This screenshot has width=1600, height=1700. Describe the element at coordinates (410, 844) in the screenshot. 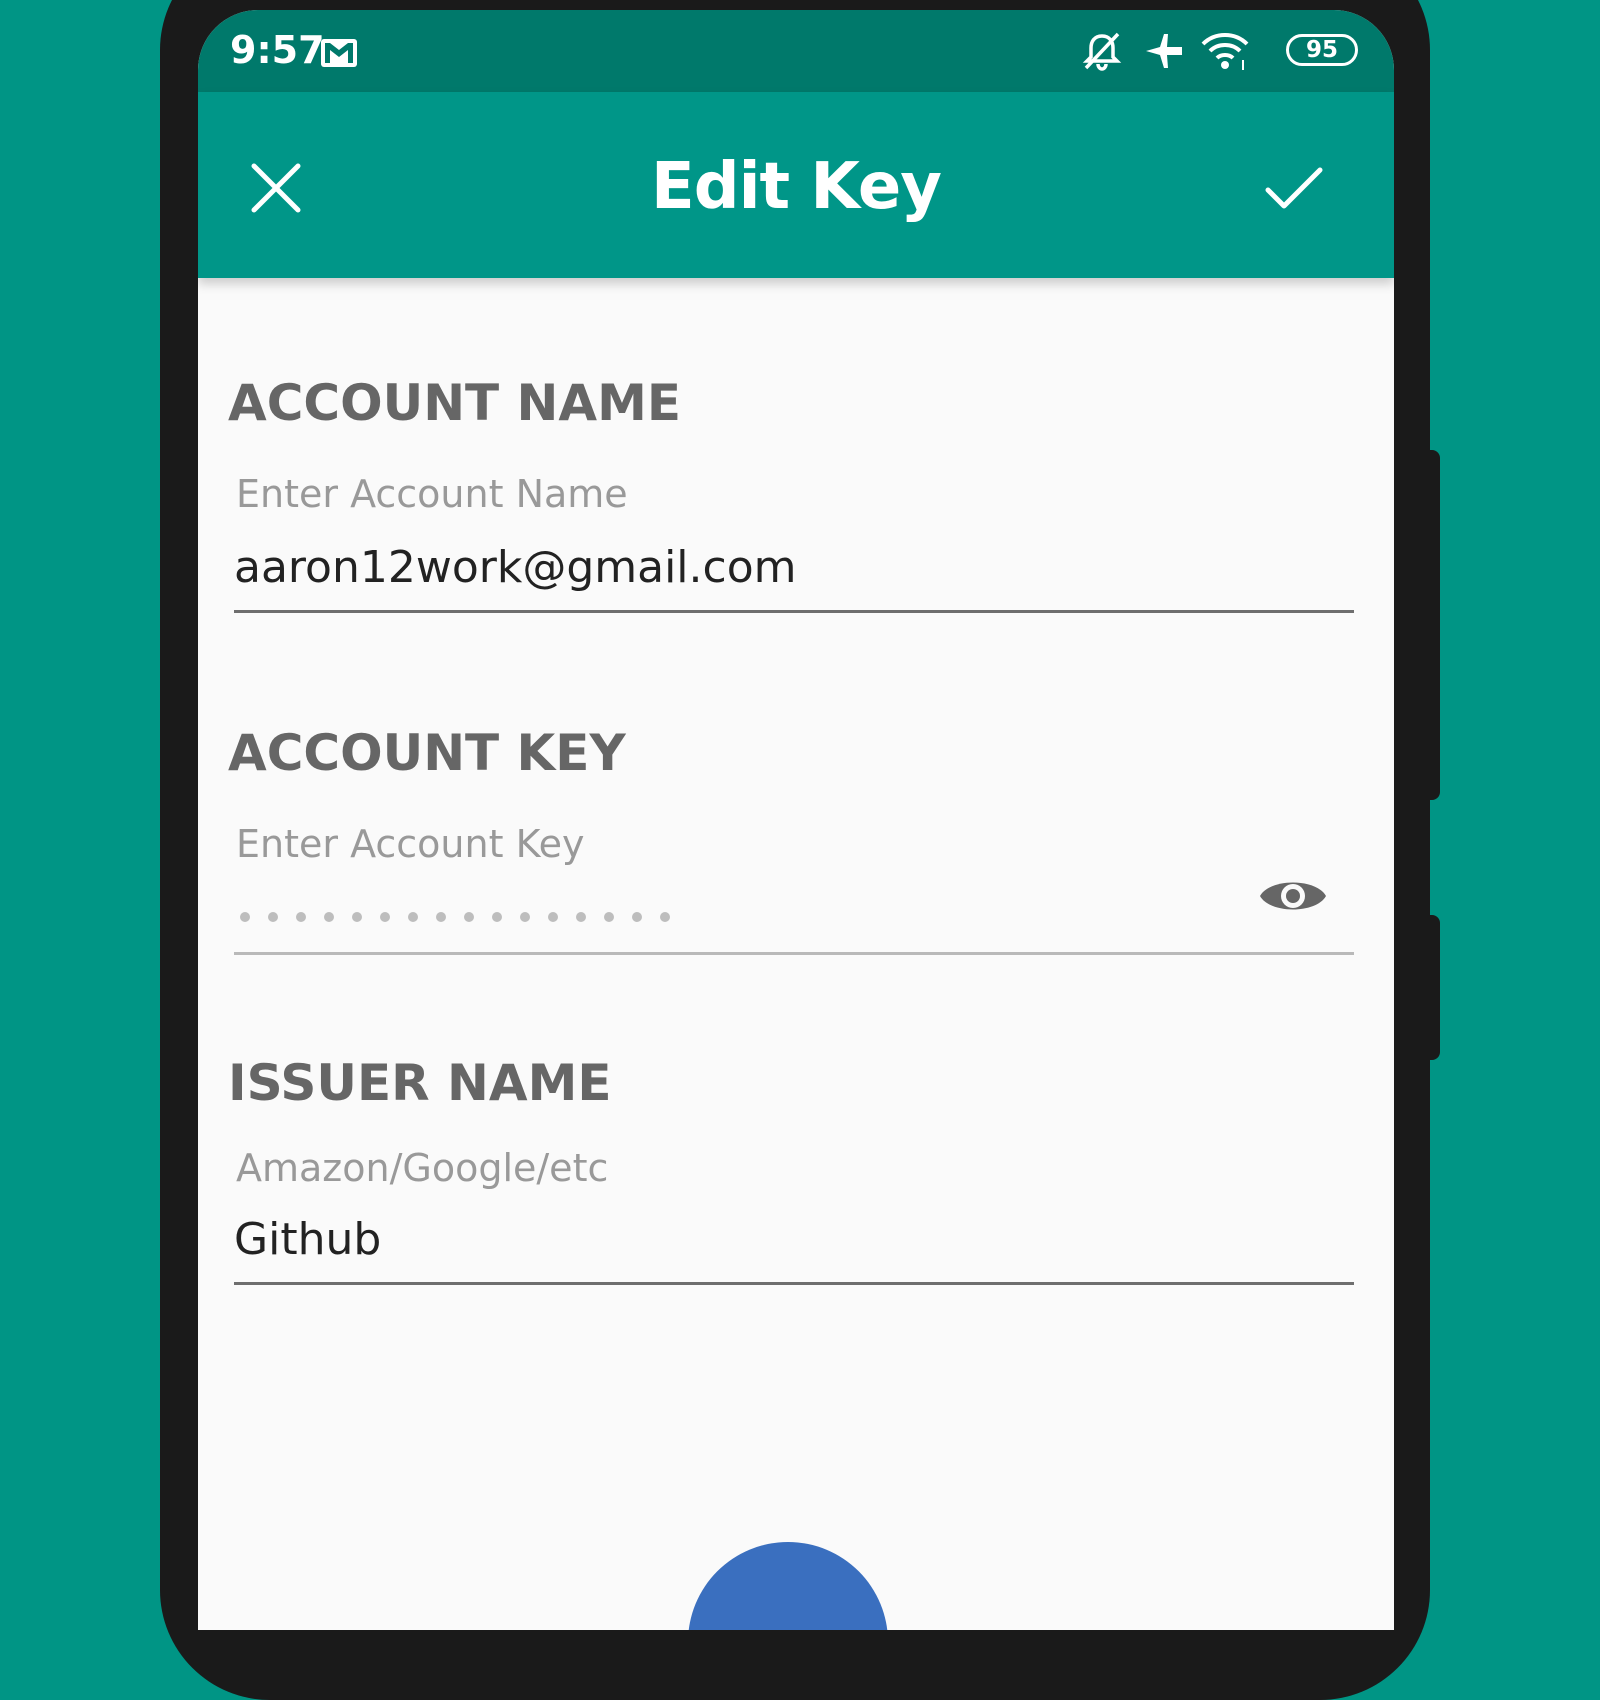

I see `account-key-hint: Enter Account Key` at that location.